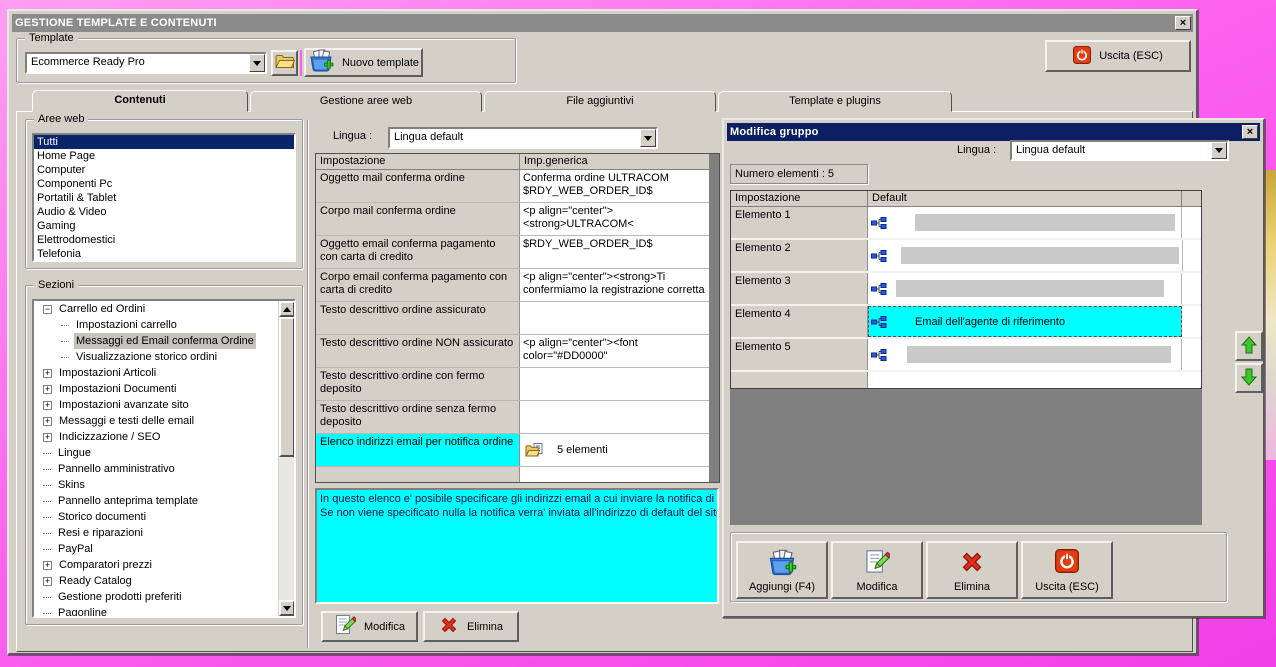 This screenshot has height=667, width=1276. I want to click on table-row: Elemento 3, so click(966, 289).